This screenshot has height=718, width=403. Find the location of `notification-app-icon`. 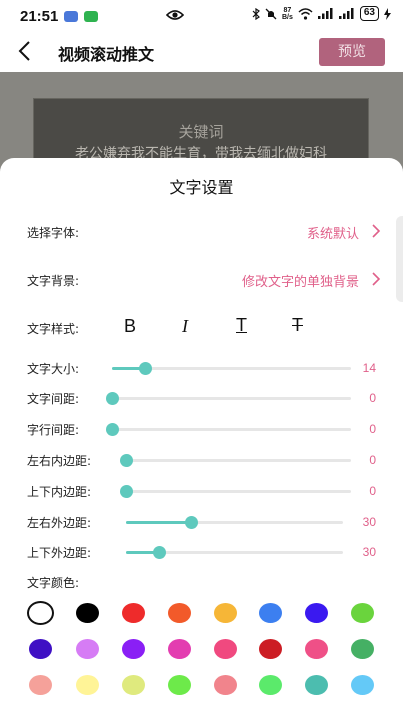

notification-app-icon is located at coordinates (71, 16).